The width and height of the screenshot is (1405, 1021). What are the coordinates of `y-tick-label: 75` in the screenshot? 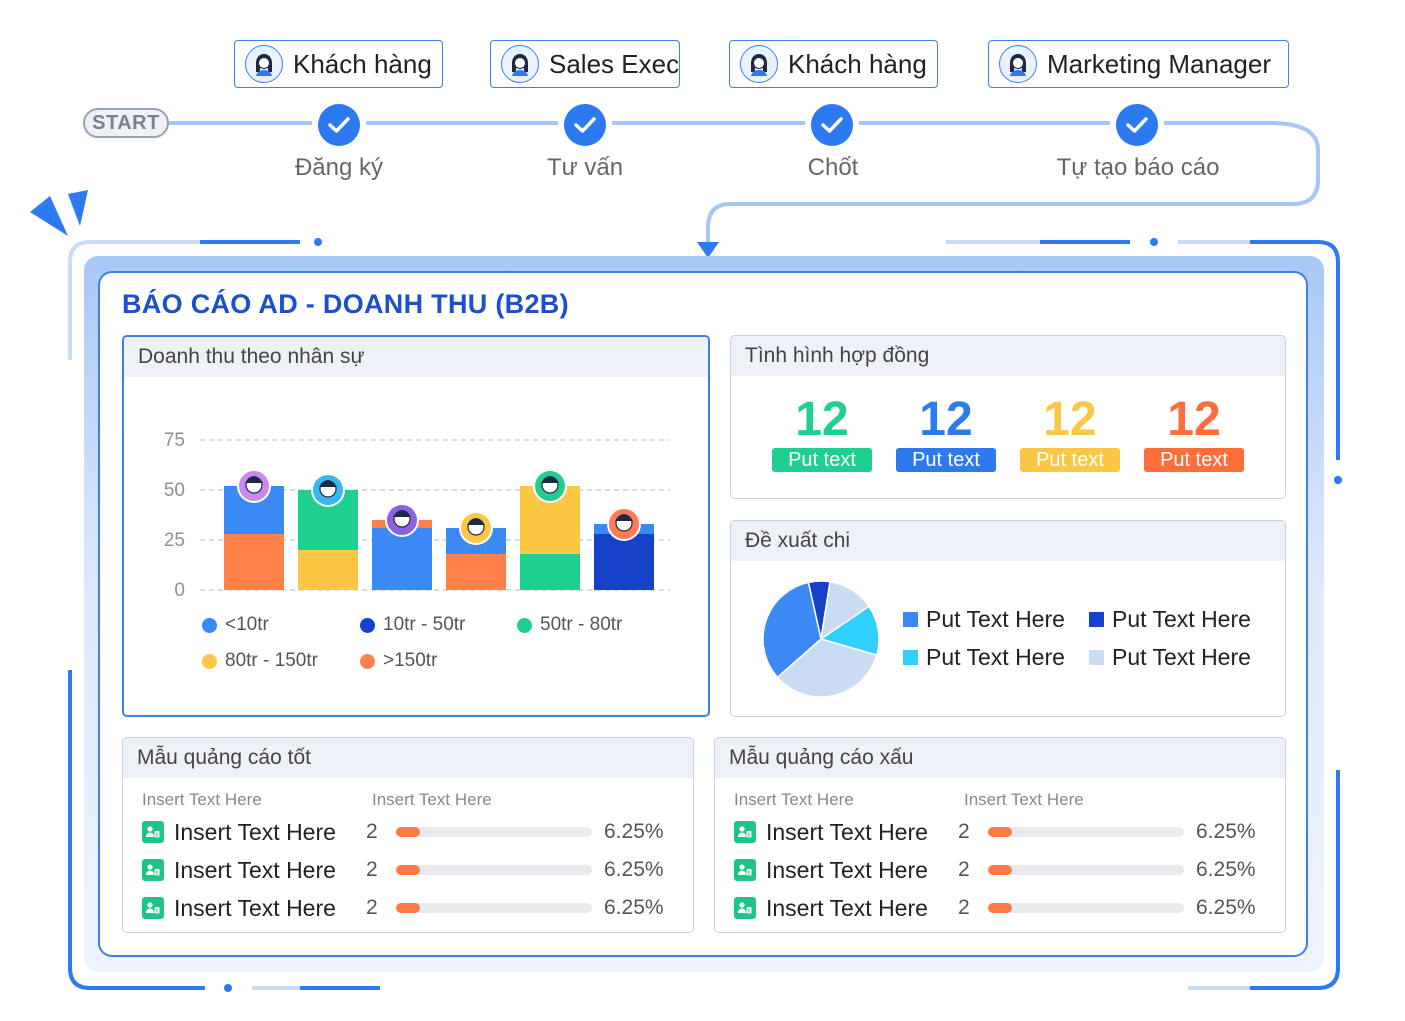 It's located at (174, 440).